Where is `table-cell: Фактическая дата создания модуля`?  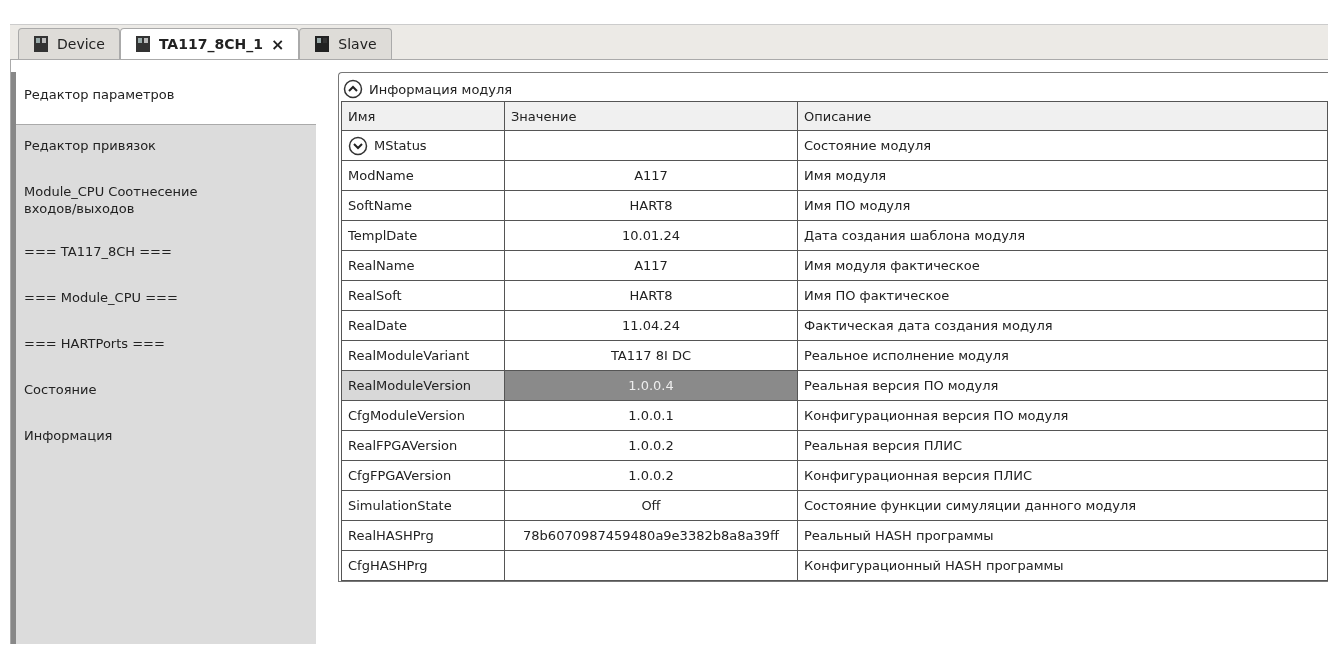
table-cell: Фактическая дата создания модуля is located at coordinates (1062, 325).